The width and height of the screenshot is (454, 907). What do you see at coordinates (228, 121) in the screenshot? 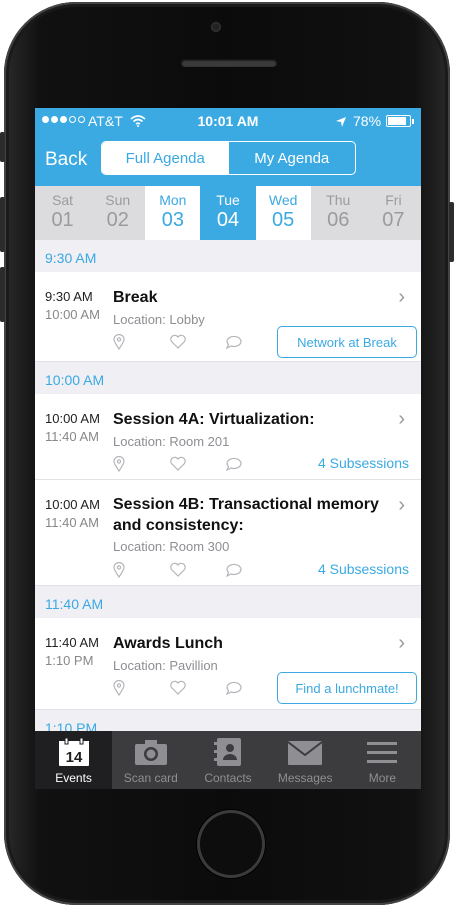
I see `status-bar: AT&T 10:01 AM 78%` at bounding box center [228, 121].